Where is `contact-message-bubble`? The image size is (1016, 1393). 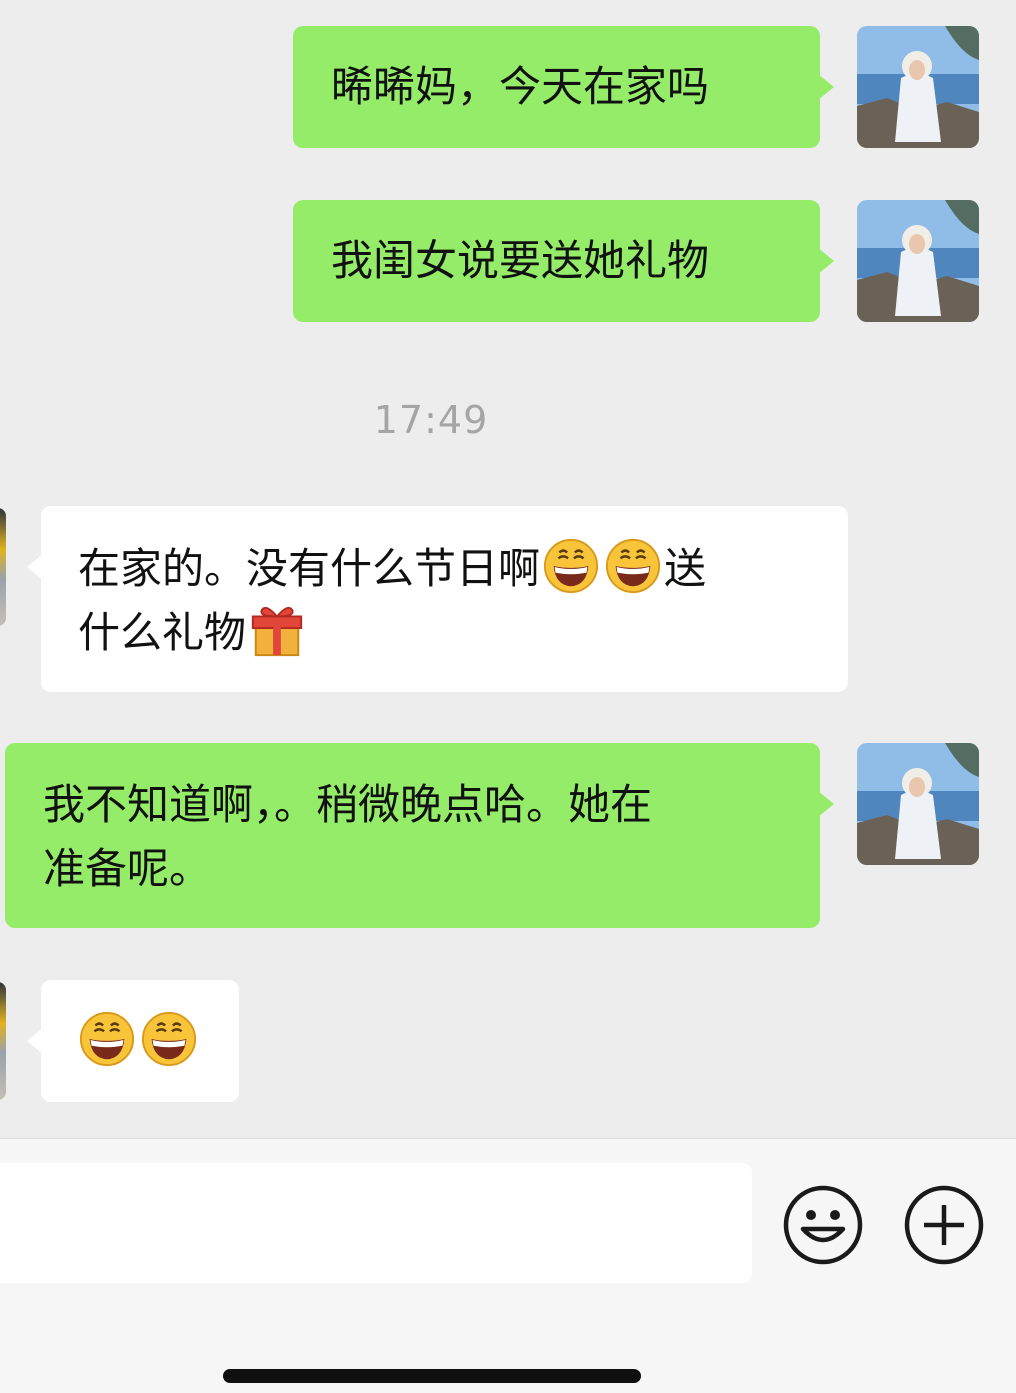 contact-message-bubble is located at coordinates (133, 1041).